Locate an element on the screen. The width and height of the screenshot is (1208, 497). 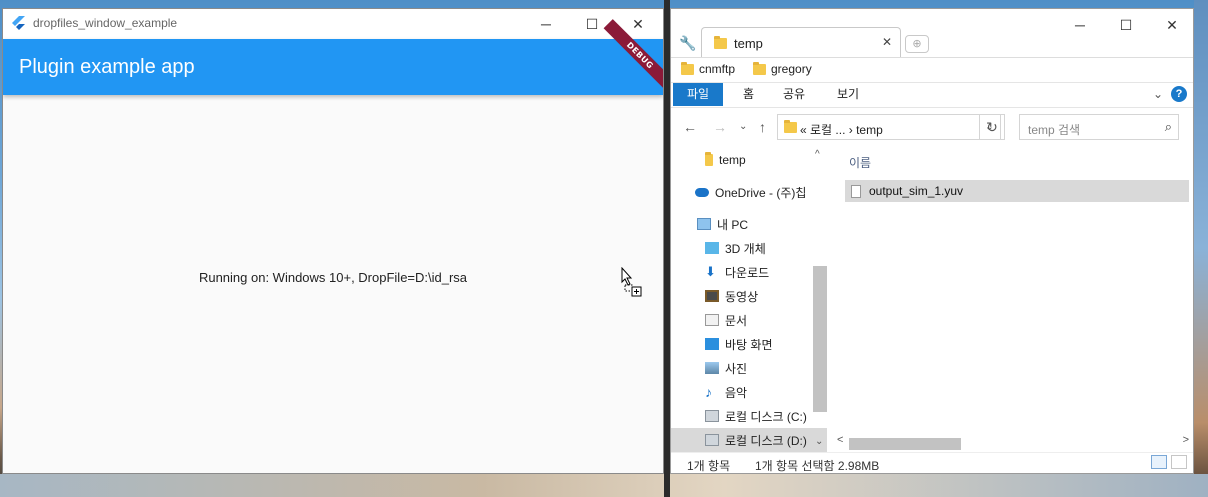
search-placeholder: temp 검색 is located at coordinates (1054, 130).